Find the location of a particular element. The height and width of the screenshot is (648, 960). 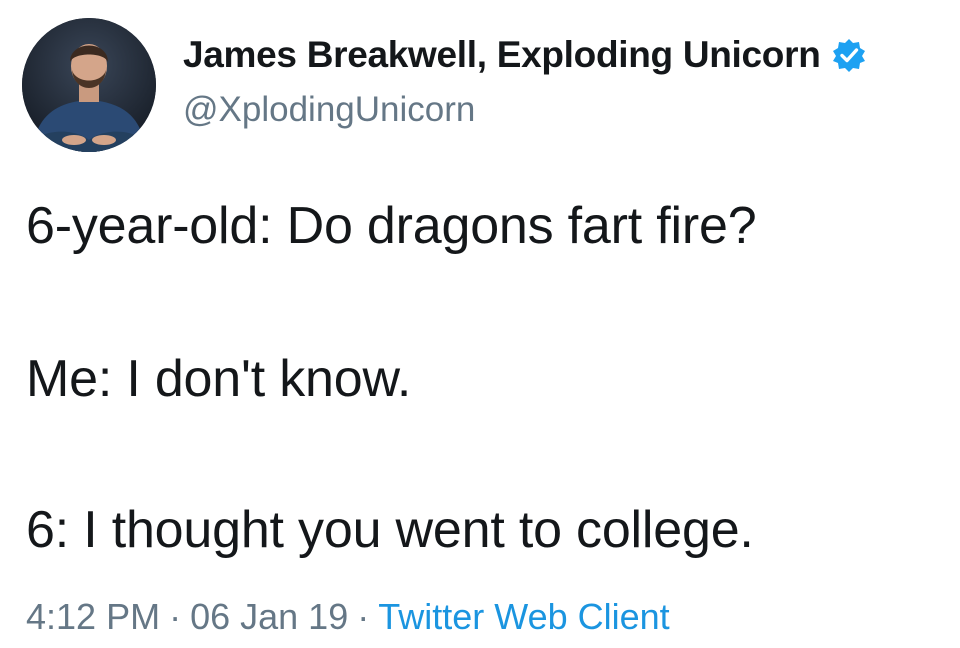

author-avatar is located at coordinates (89, 85).